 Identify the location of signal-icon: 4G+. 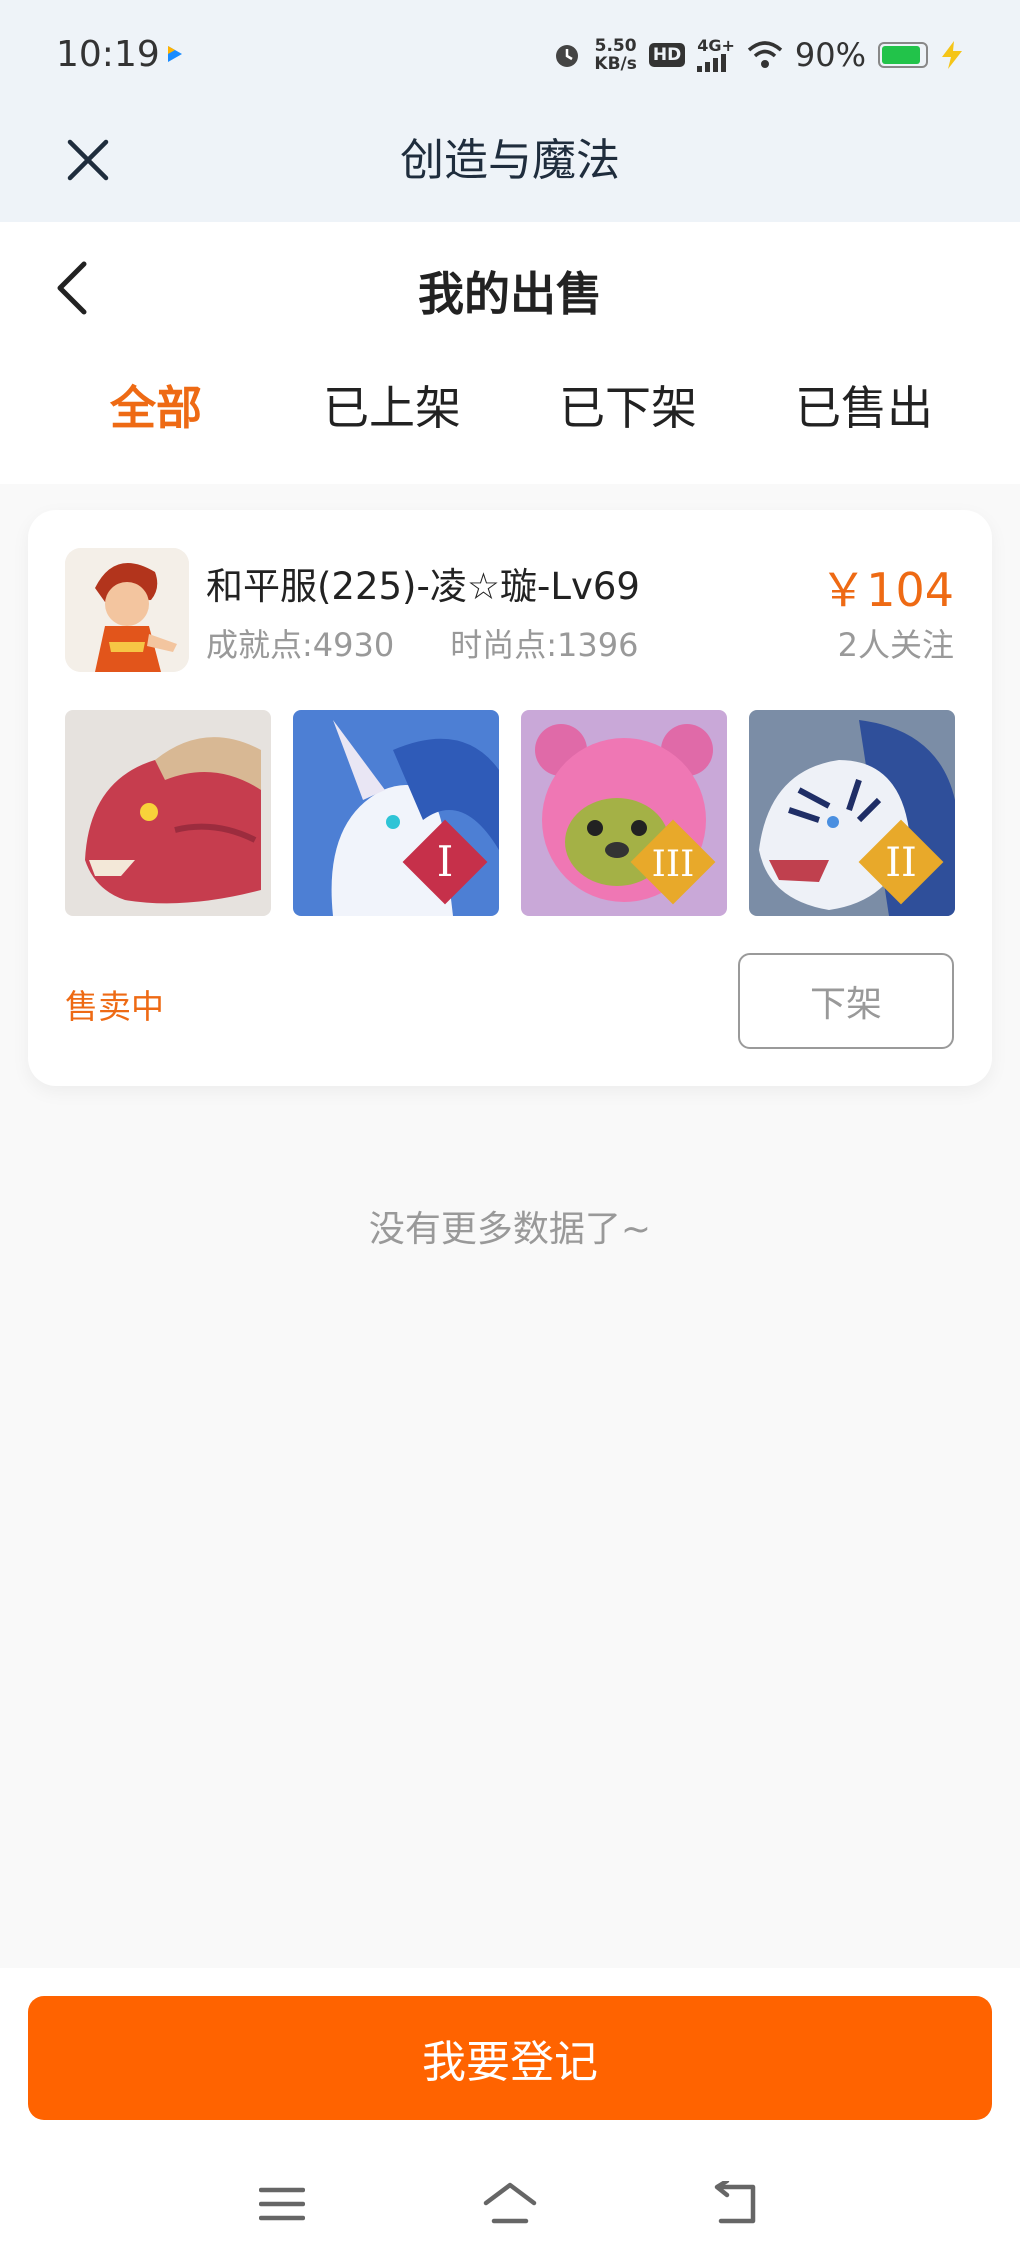
(716, 55).